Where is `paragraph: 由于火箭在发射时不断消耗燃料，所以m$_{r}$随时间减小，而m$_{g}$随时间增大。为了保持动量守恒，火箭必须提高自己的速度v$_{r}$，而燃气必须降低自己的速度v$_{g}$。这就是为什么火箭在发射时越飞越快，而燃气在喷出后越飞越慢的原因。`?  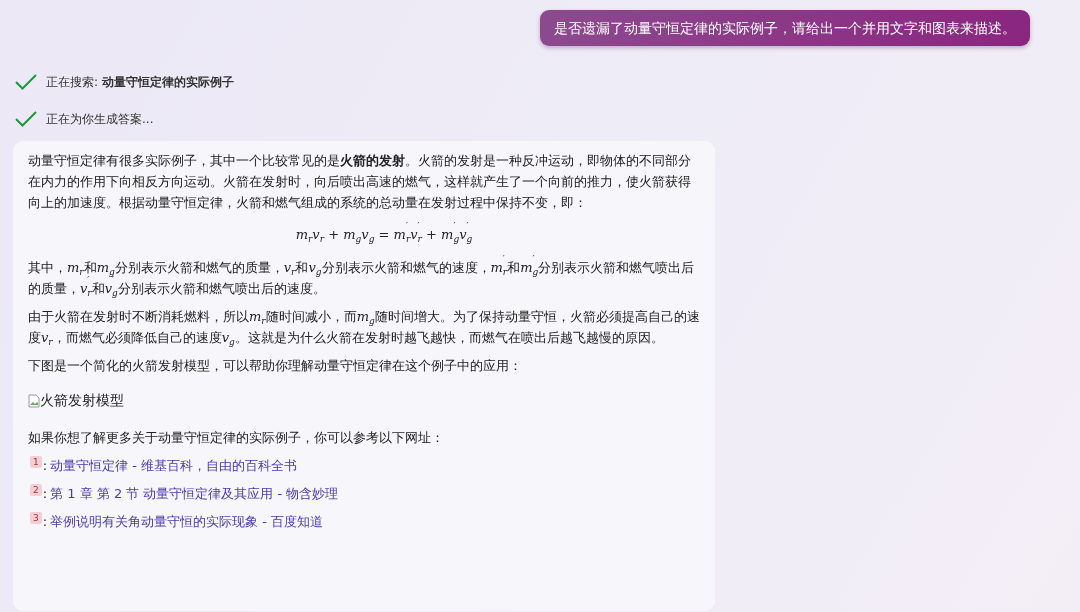 paragraph: 由于火箭在发射时不断消耗燃料，所以m$_{r}$随时间减小，而m$_{g}$随时间增大。为了保持动量守恒，火箭必须提高自己的速度v$_{r}$，而燃气必须降低自己的速度v$_{g}$。这就是为什么火箭在发射时越飞越快，而燃气在喷出后越飞越慢的原因。 is located at coordinates (364, 328).